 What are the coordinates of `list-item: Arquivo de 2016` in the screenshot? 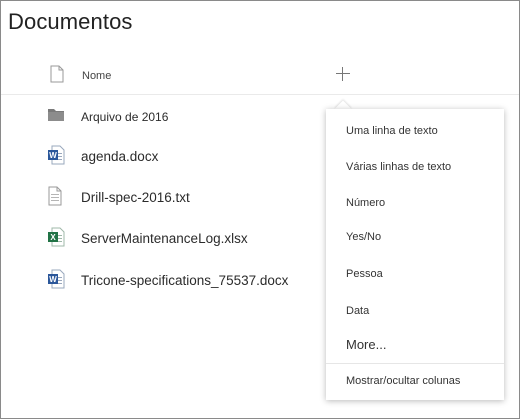 It's located at (161, 117).